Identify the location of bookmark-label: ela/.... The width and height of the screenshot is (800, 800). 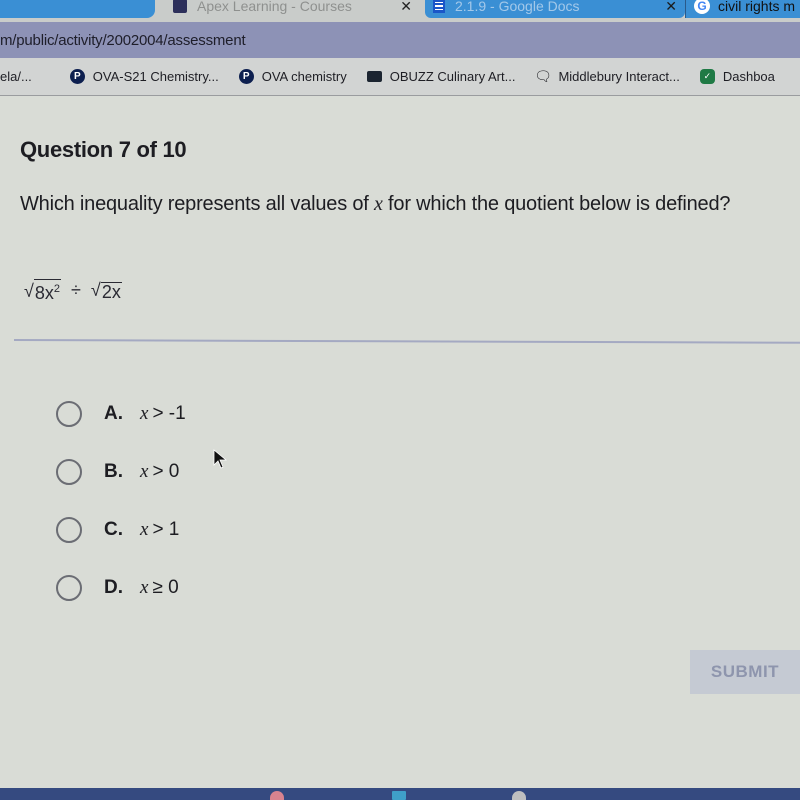
(16, 76).